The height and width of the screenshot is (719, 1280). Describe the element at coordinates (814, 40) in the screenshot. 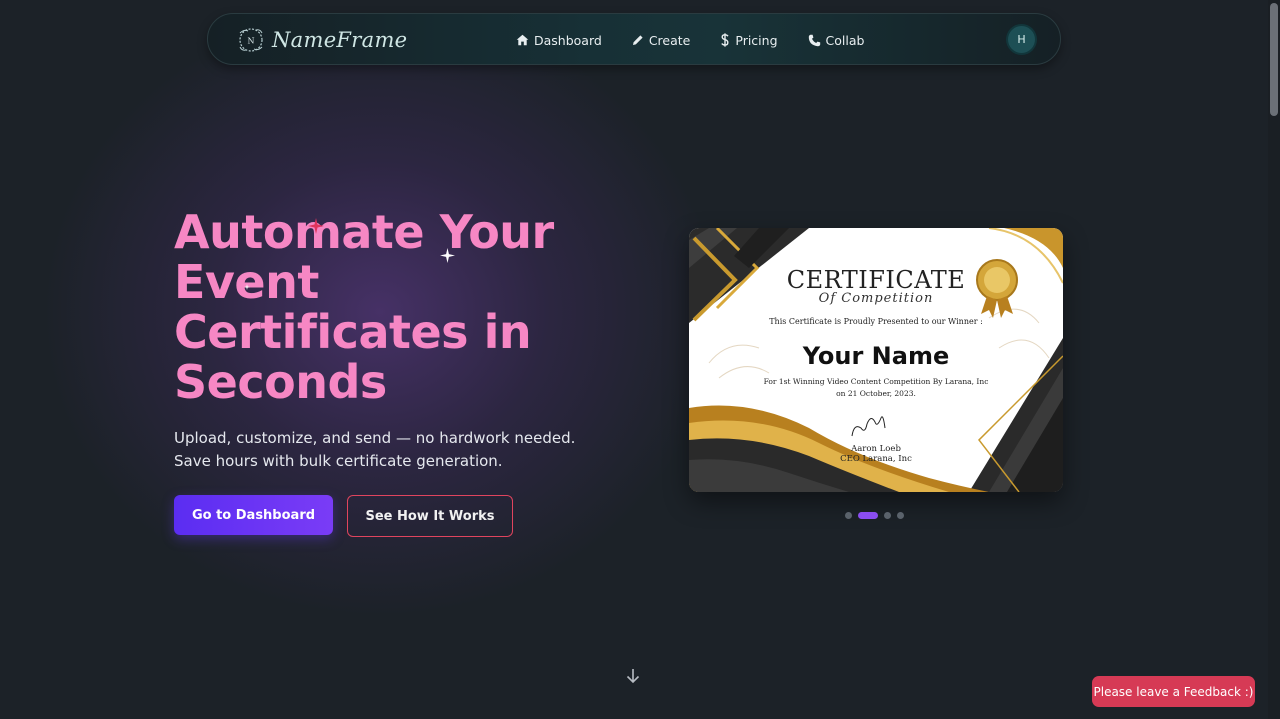

I see `phone-icon` at that location.